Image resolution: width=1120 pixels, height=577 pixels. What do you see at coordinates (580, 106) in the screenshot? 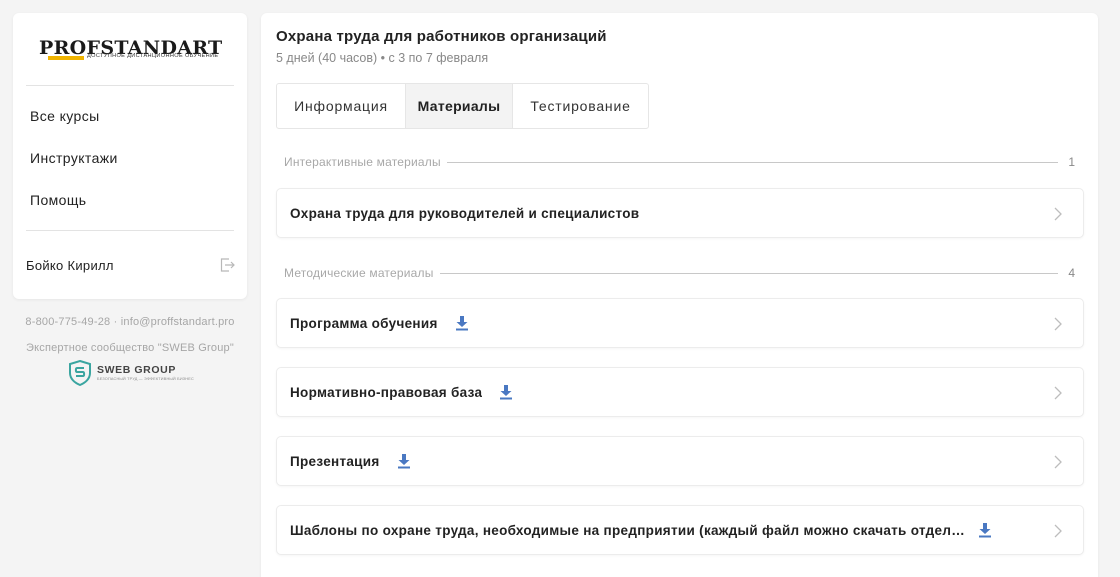
I see `tab-testing: Тестирование` at bounding box center [580, 106].